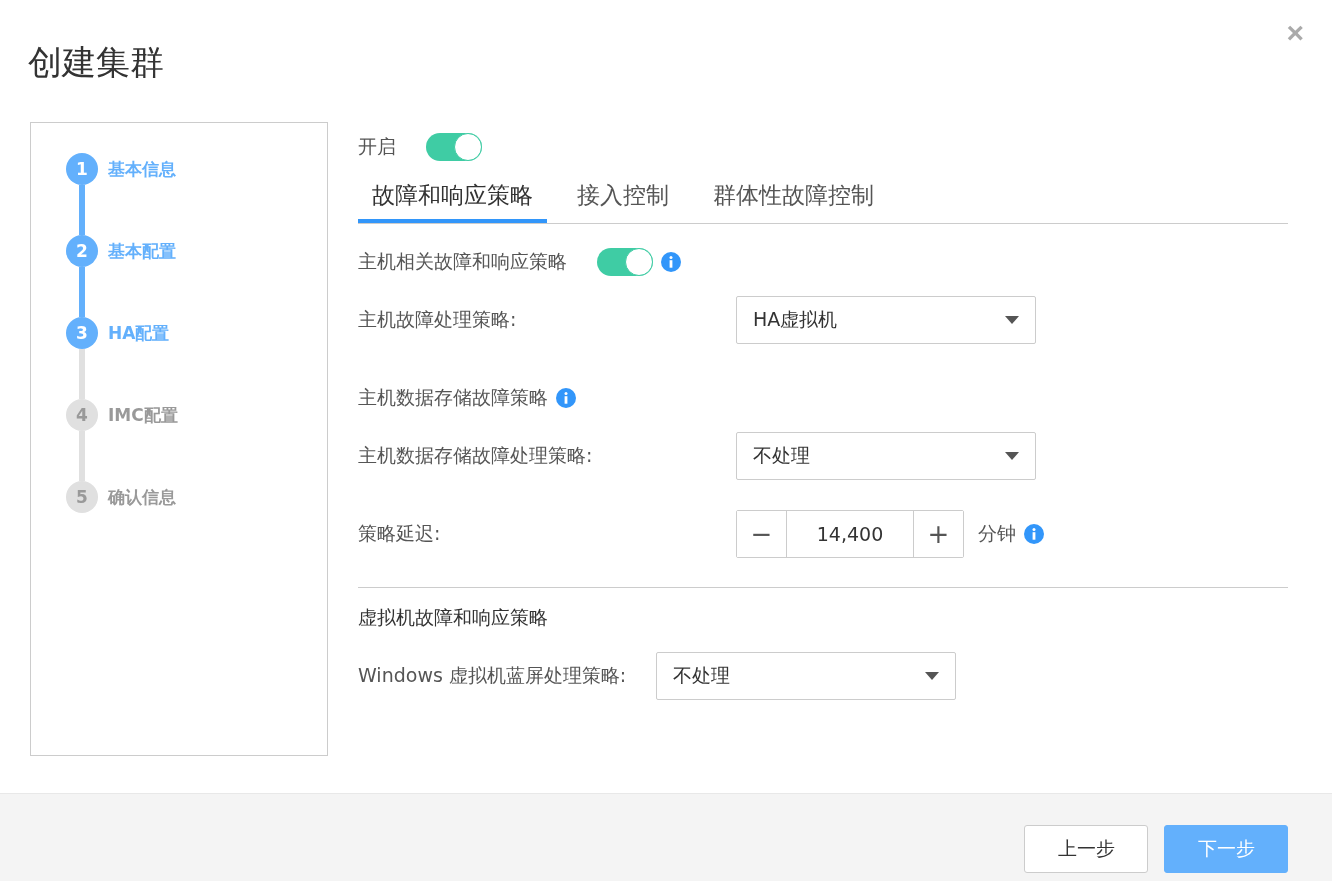 The image size is (1332, 881). I want to click on tab: 接入控制, so click(623, 198).